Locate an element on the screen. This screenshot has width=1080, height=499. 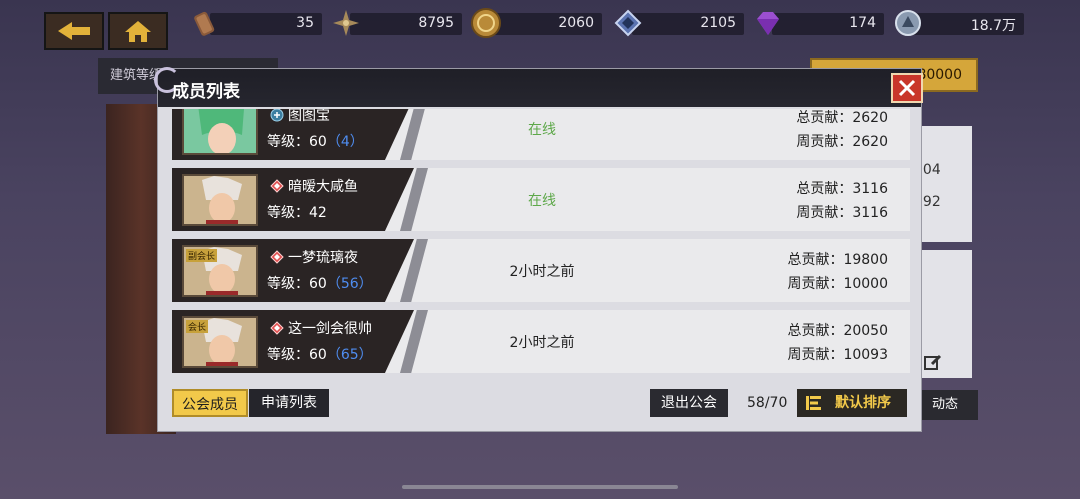
member-level: 等级：60（56） is located at coordinates (320, 283).